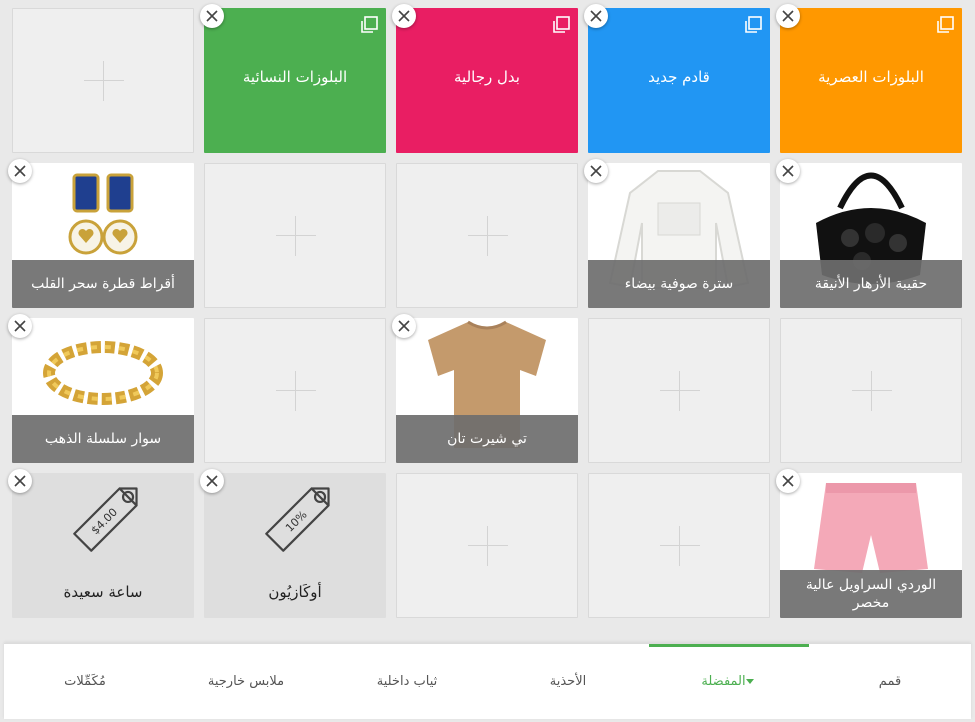 The height and width of the screenshot is (722, 975). Describe the element at coordinates (871, 594) in the screenshot. I see `product-caption: الوردي السراويل عالية مخصر` at that location.